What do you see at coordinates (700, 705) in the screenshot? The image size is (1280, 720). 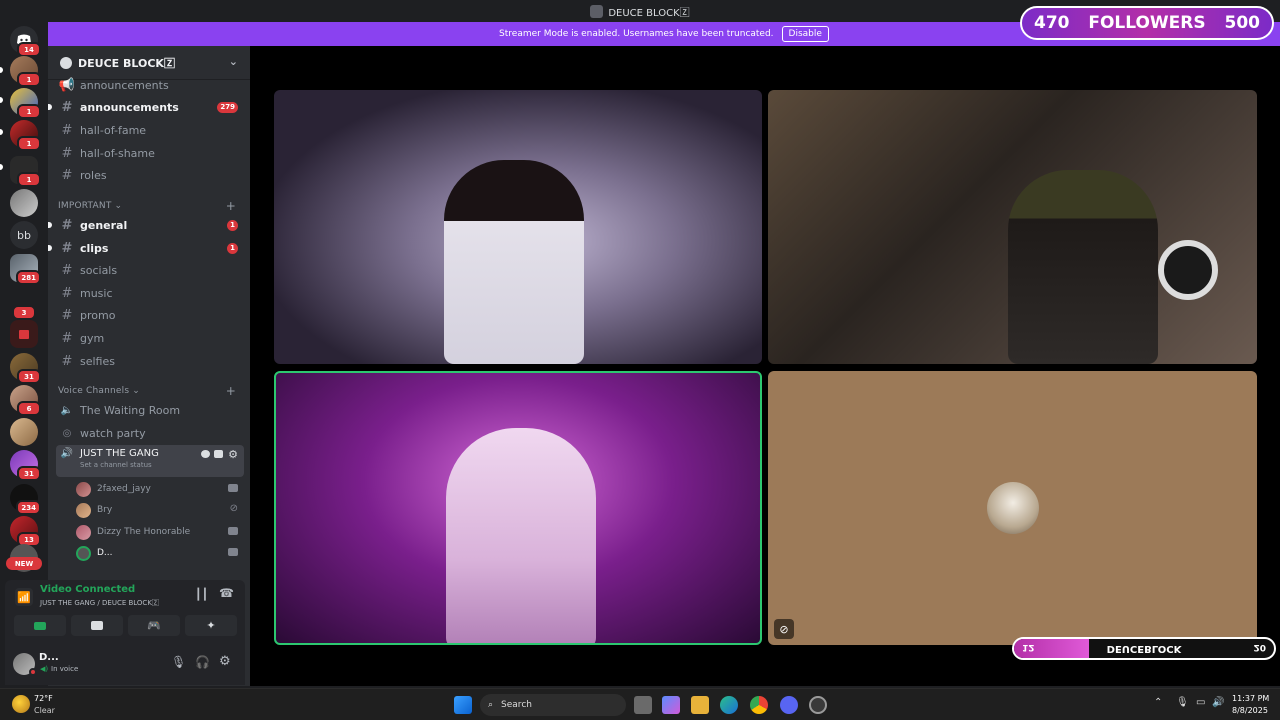 I see `file-explorer-icon` at bounding box center [700, 705].